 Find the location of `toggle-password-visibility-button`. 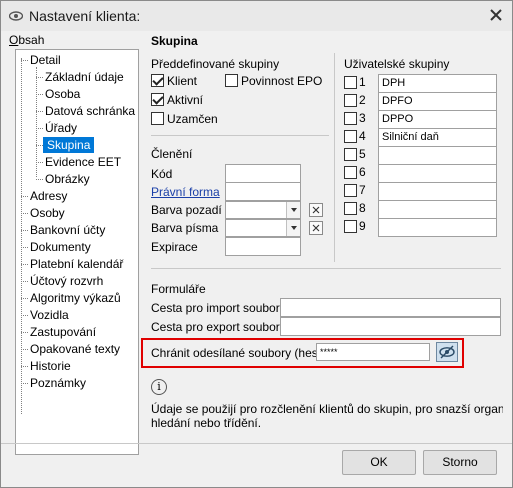

toggle-password-visibility-button is located at coordinates (447, 352).